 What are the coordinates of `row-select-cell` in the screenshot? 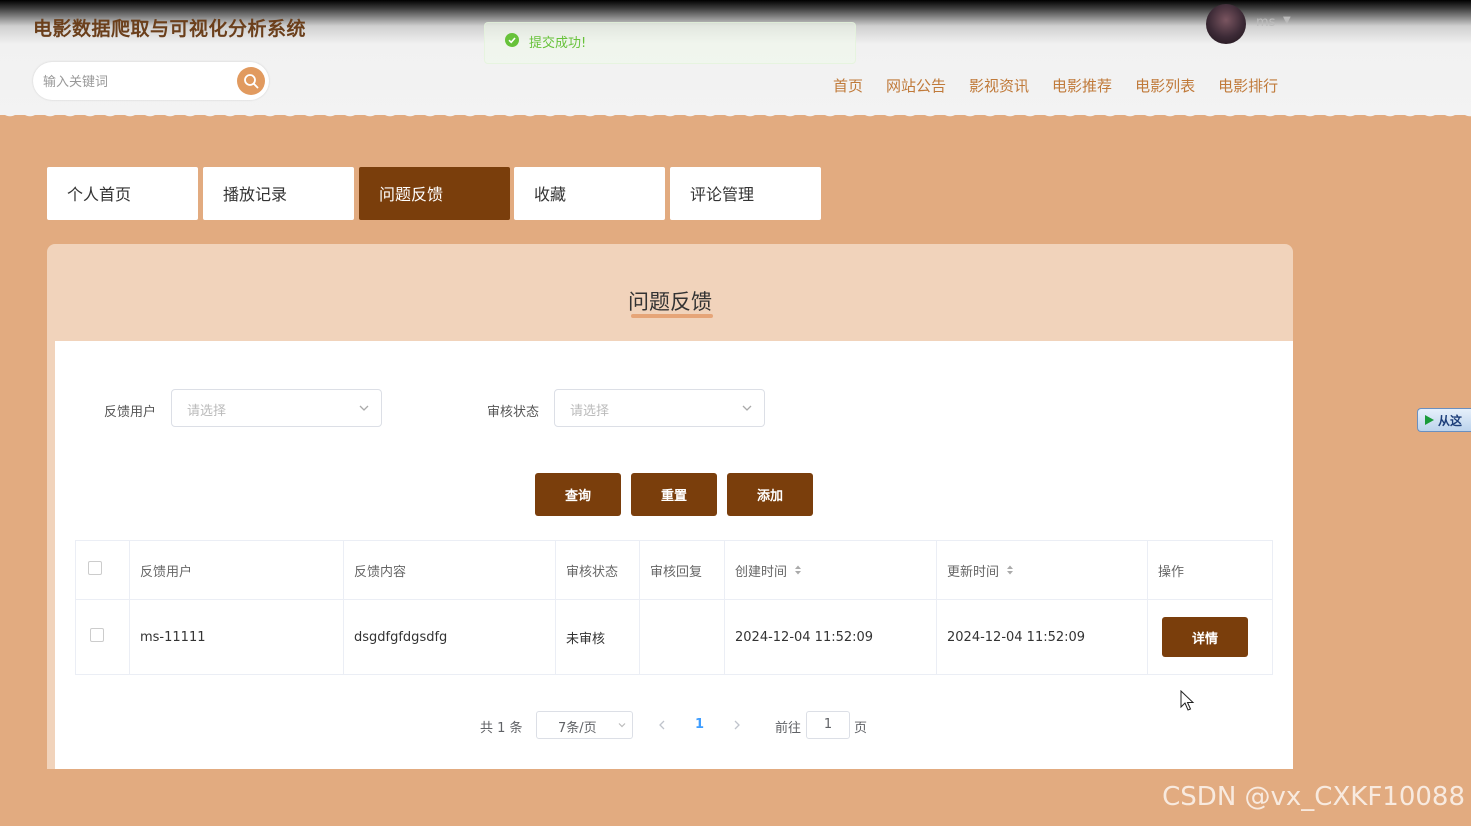 It's located at (103, 637).